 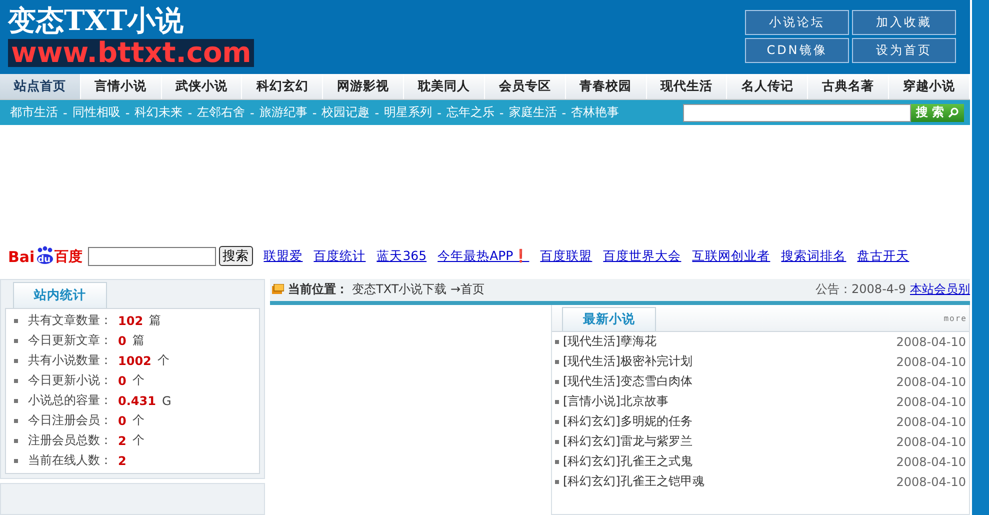 I want to click on stat-value: 102, so click(x=131, y=321).